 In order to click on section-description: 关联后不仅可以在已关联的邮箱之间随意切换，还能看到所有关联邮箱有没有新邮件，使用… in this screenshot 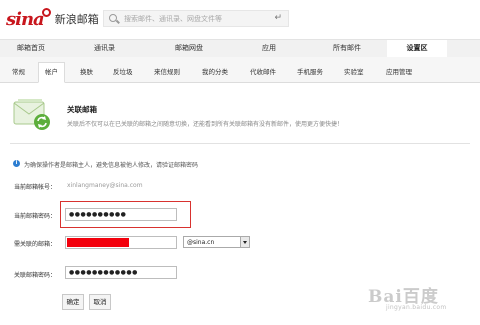, I will do `click(205, 124)`.